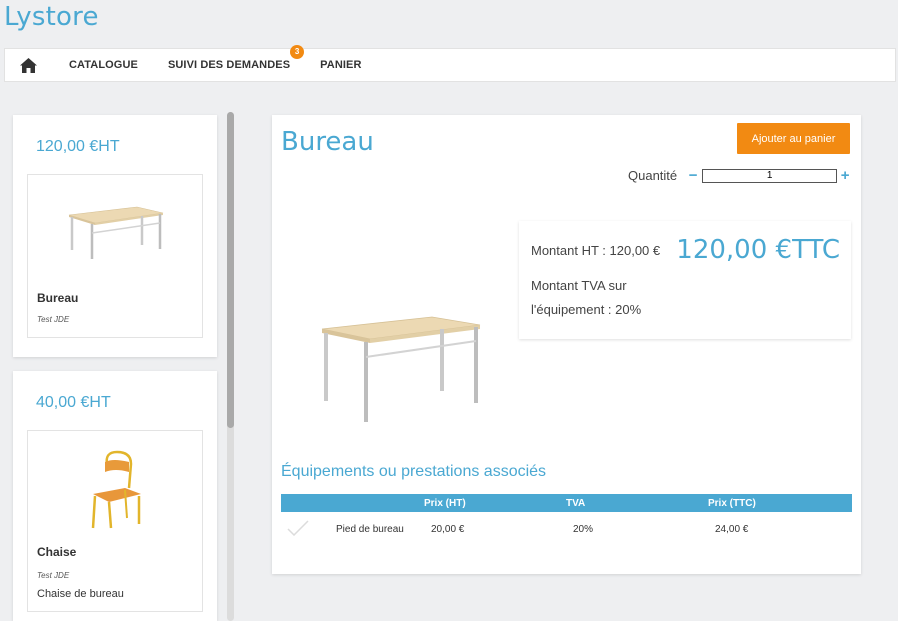  I want to click on header-check, so click(301, 503).